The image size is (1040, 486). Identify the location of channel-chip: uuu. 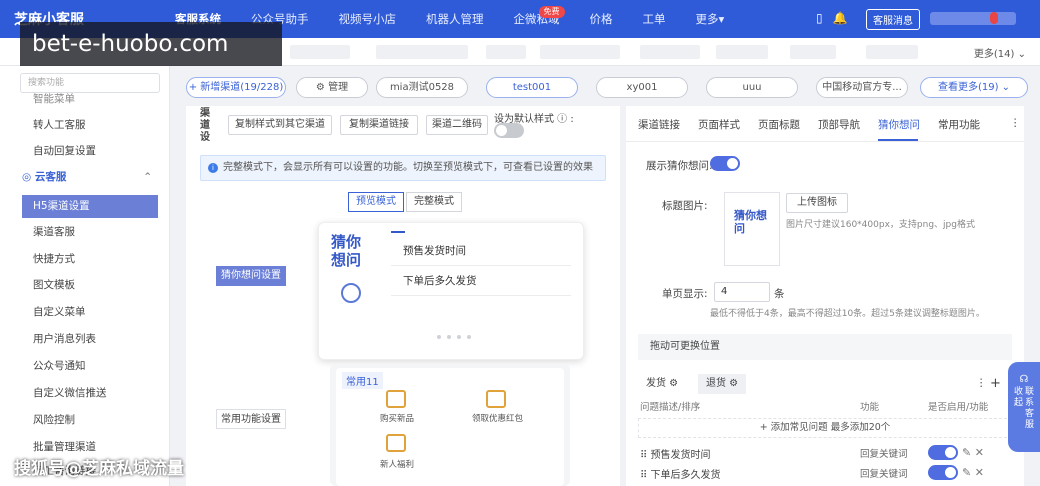
(752, 87).